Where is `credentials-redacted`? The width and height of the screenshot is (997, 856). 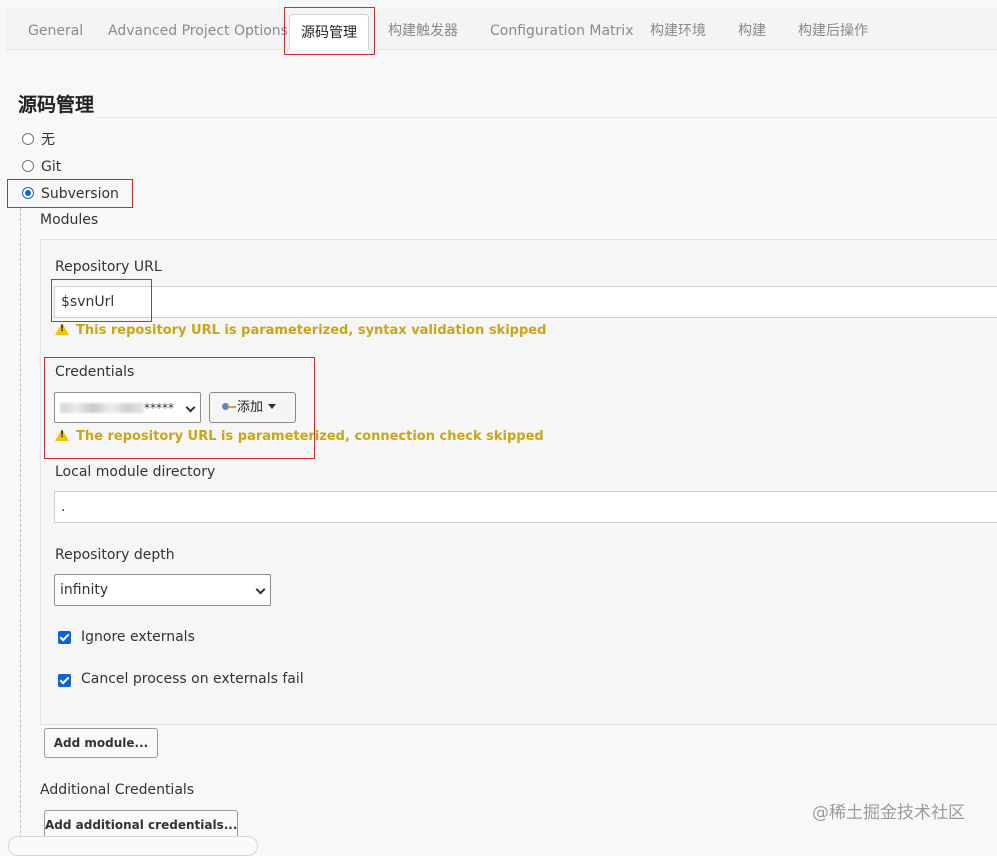
credentials-redacted is located at coordinates (102, 408).